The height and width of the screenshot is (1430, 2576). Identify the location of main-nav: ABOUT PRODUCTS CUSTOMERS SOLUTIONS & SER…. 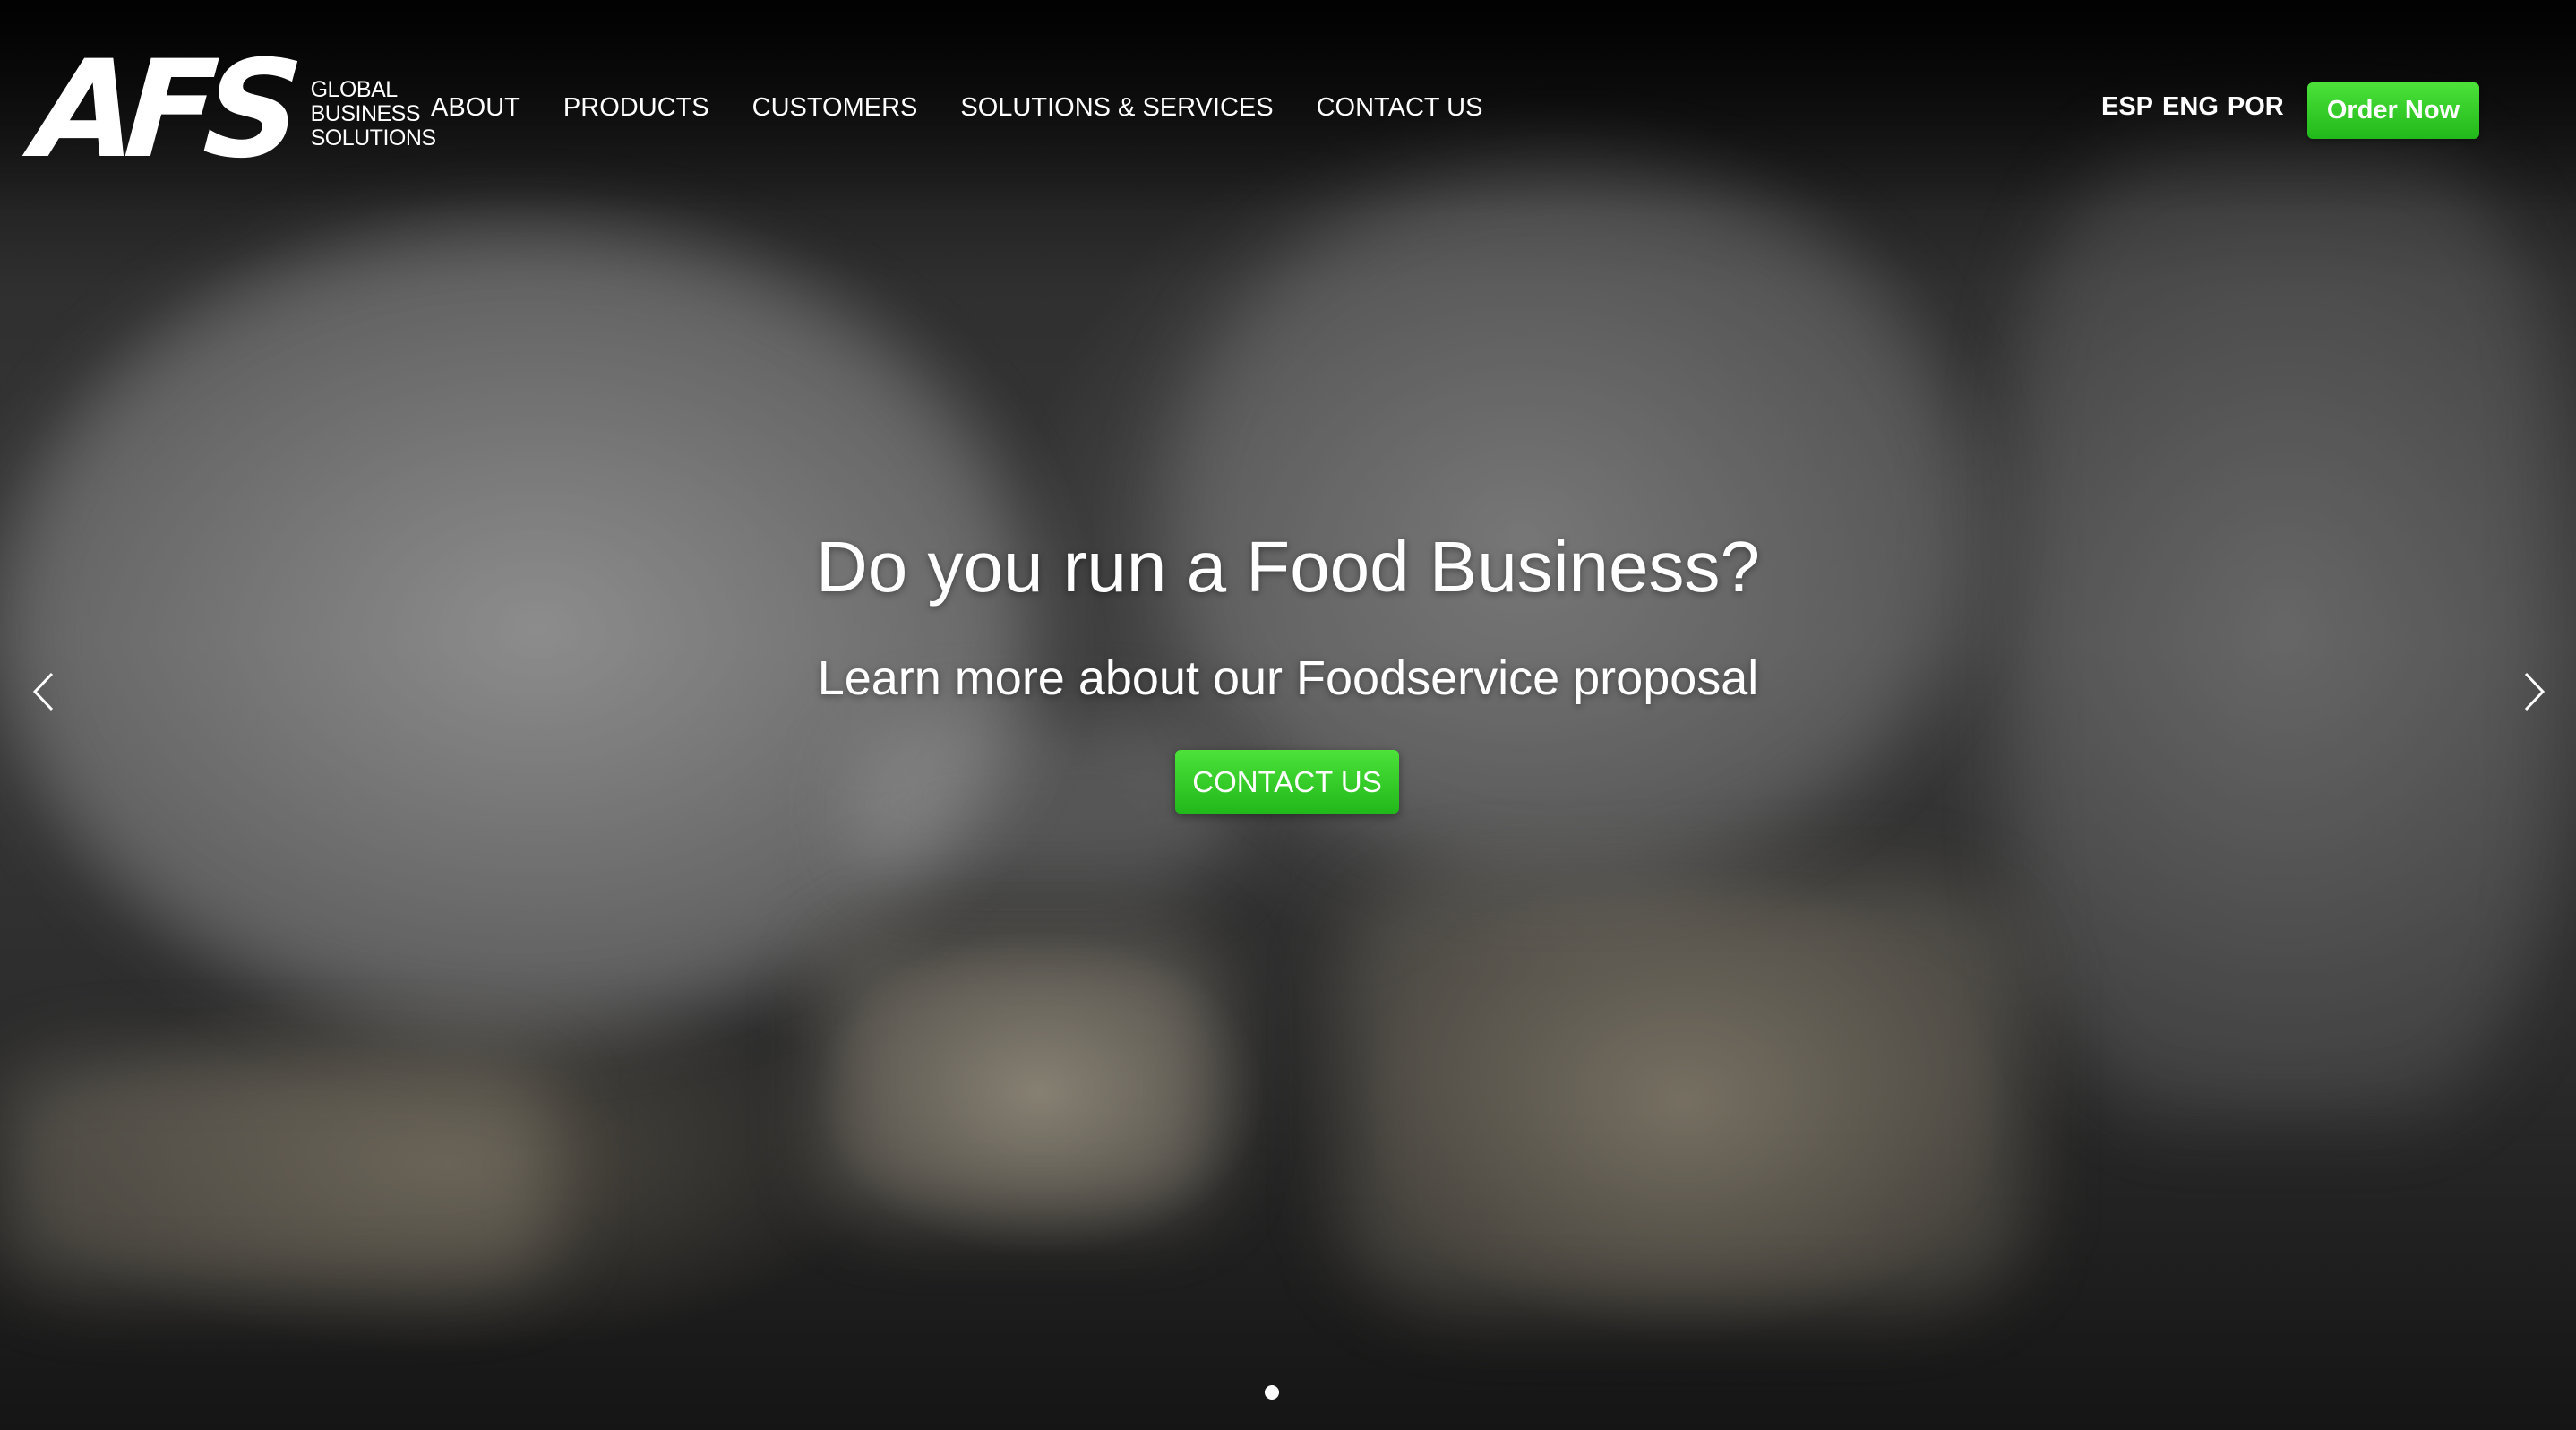
(956, 108).